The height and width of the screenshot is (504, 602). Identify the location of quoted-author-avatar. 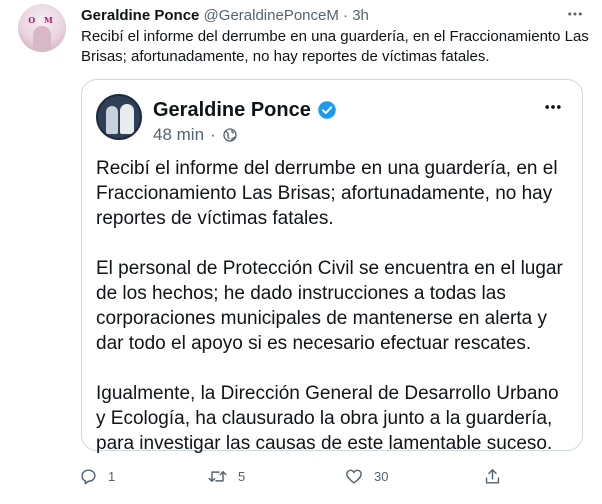
(119, 117).